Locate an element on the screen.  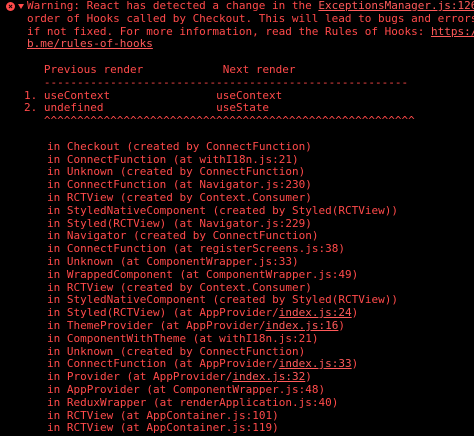
row-next-hook: useState is located at coordinates (243, 108).